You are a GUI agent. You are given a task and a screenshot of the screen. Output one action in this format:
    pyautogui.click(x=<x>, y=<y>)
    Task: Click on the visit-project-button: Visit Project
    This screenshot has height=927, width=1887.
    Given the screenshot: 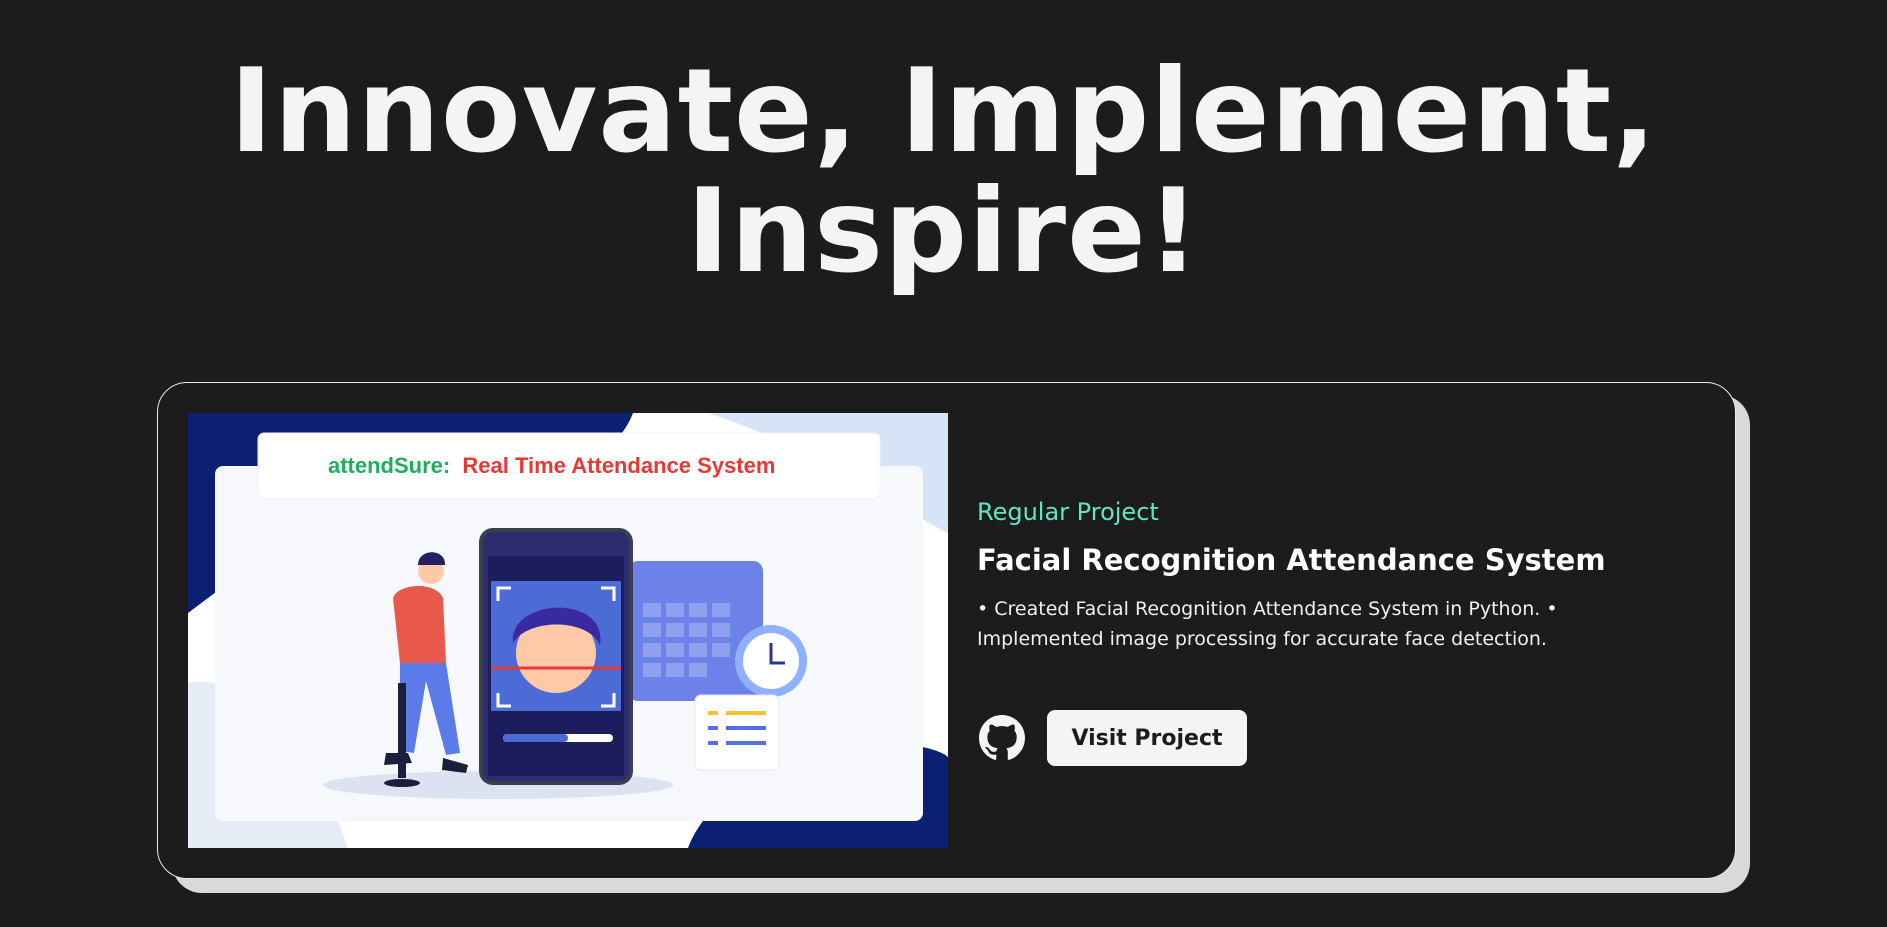 What is the action you would take?
    pyautogui.click(x=1147, y=738)
    